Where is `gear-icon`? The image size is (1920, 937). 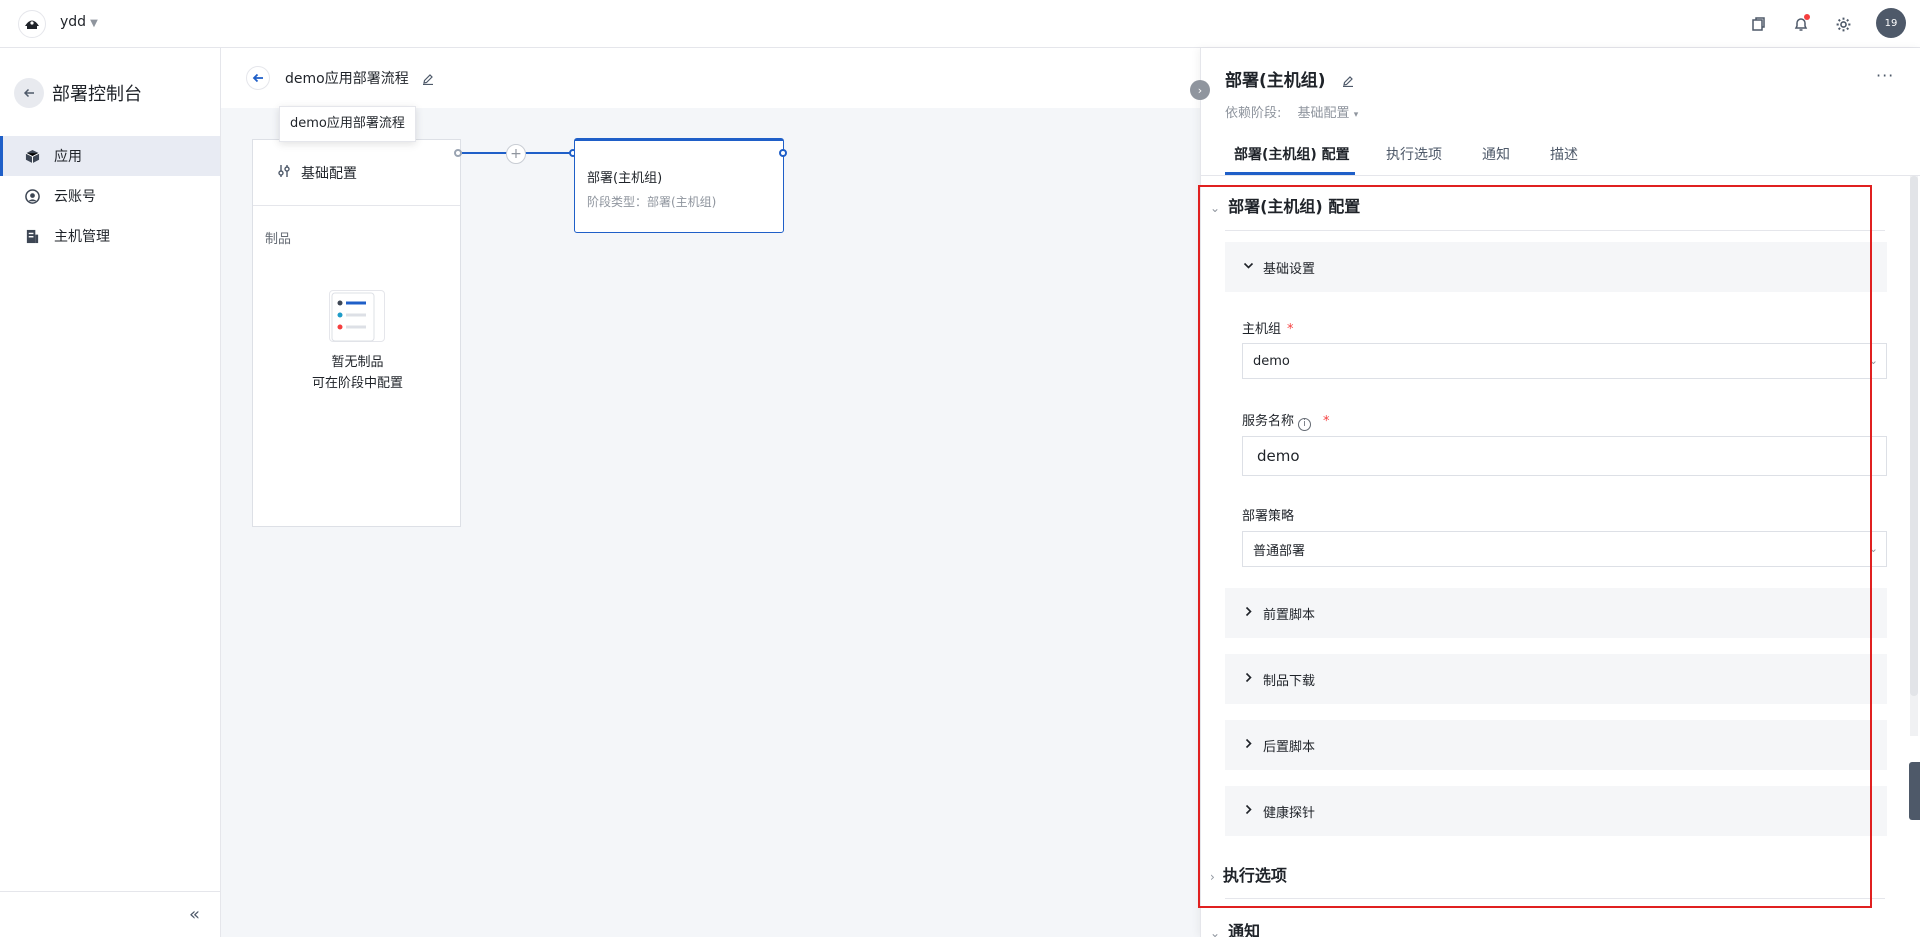 gear-icon is located at coordinates (1843, 24).